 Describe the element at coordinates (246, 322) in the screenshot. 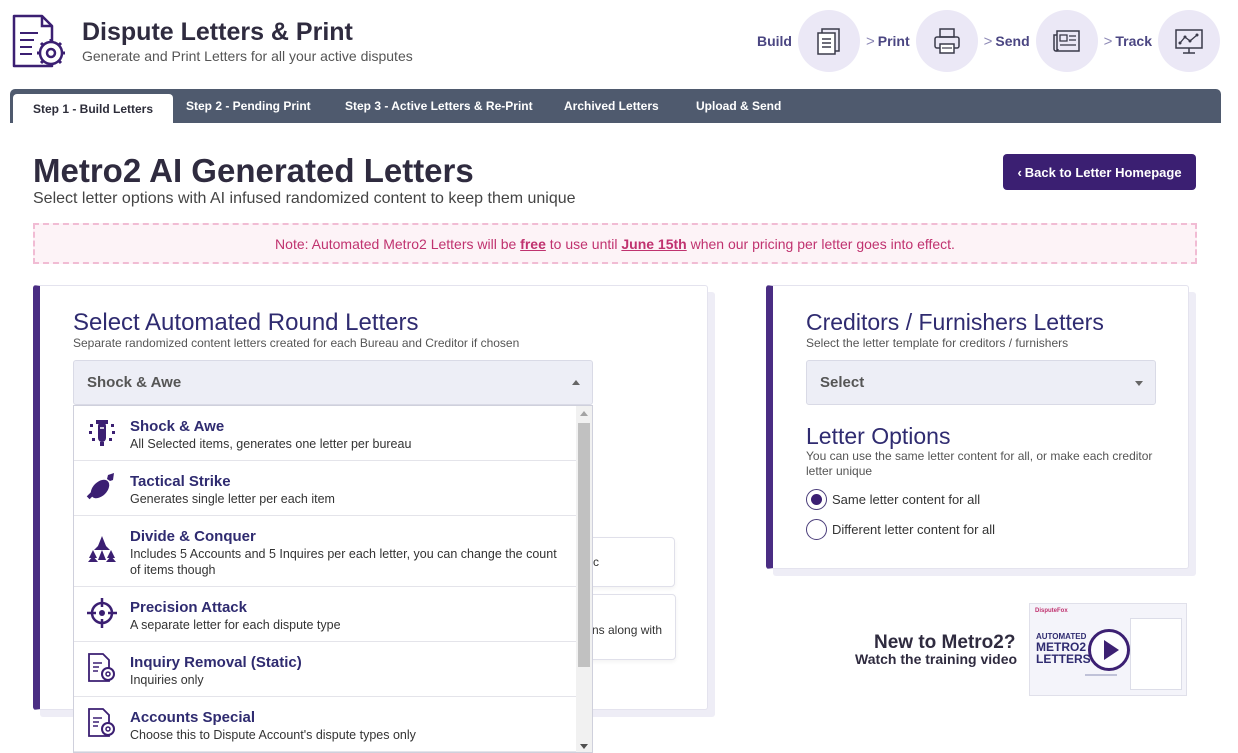

I see `round-letters-title: Select Automated Round Letters` at that location.